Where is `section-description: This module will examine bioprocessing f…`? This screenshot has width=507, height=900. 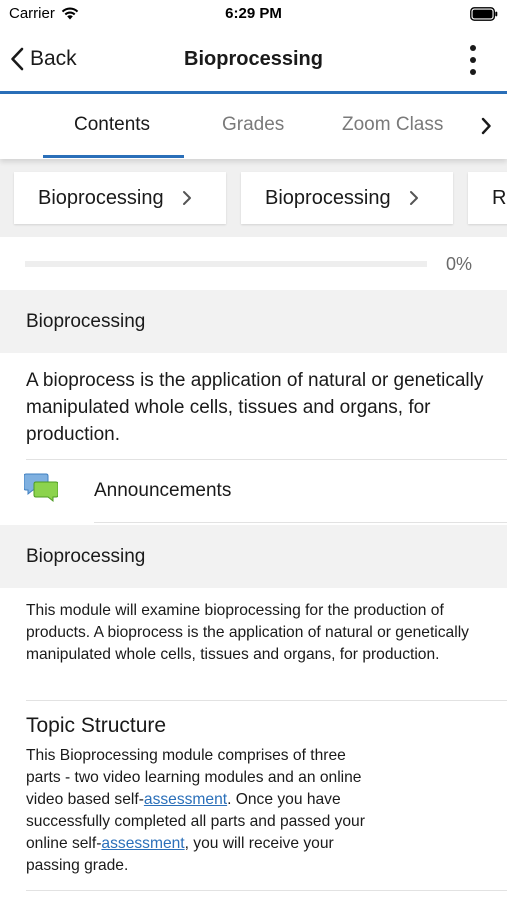
section-description: This module will examine bioprocessing f… is located at coordinates (247, 632).